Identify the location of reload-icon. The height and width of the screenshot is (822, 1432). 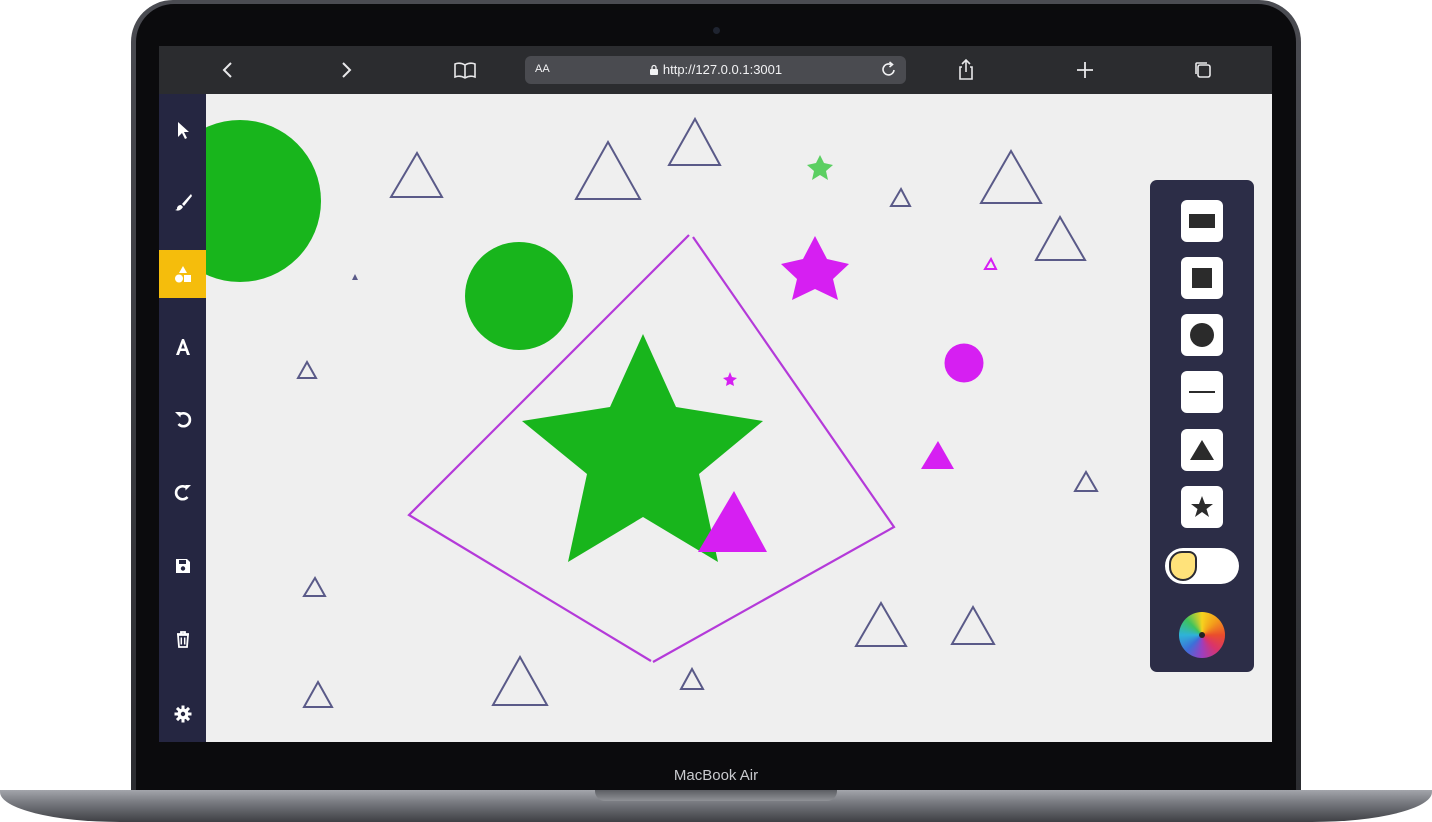
(889, 71).